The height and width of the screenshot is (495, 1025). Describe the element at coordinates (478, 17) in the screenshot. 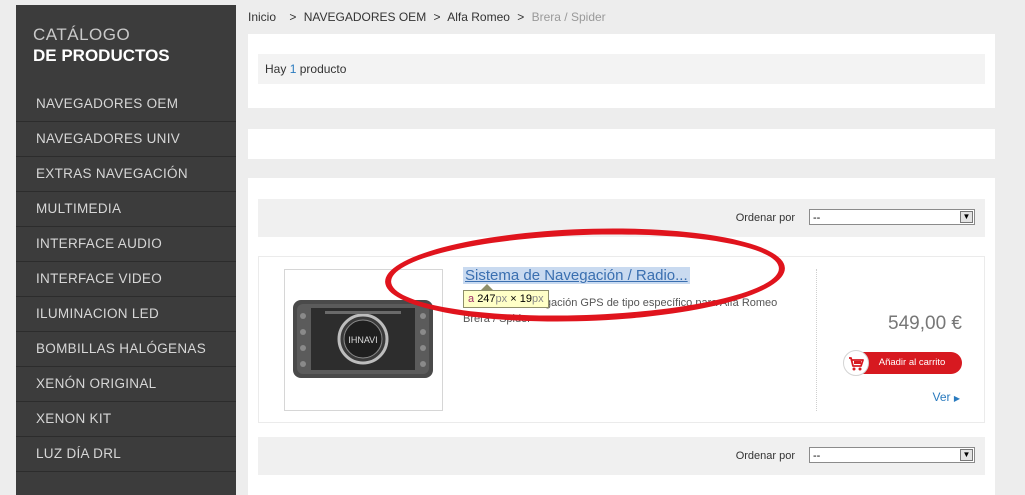

I see `breadcrumb-alfa-romeo: Alfa Romeo` at that location.